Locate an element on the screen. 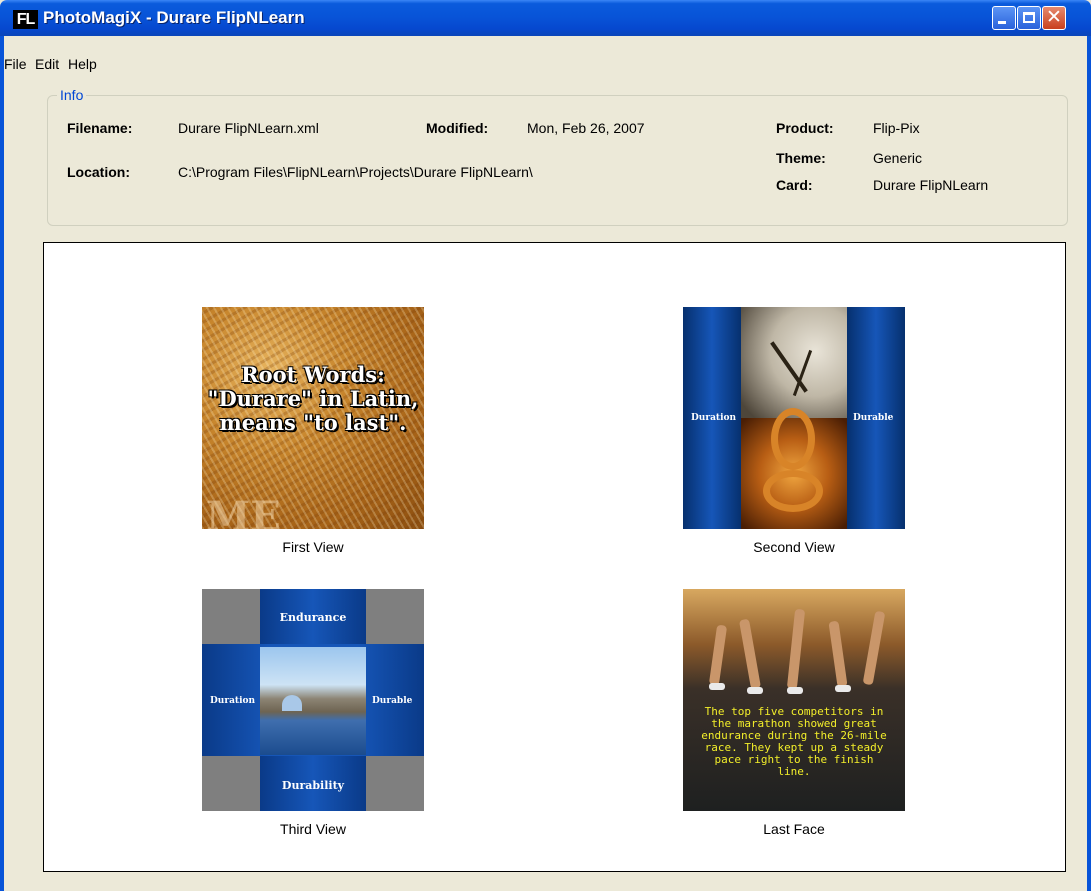  window-frame-right is located at coordinates (1089, 463).